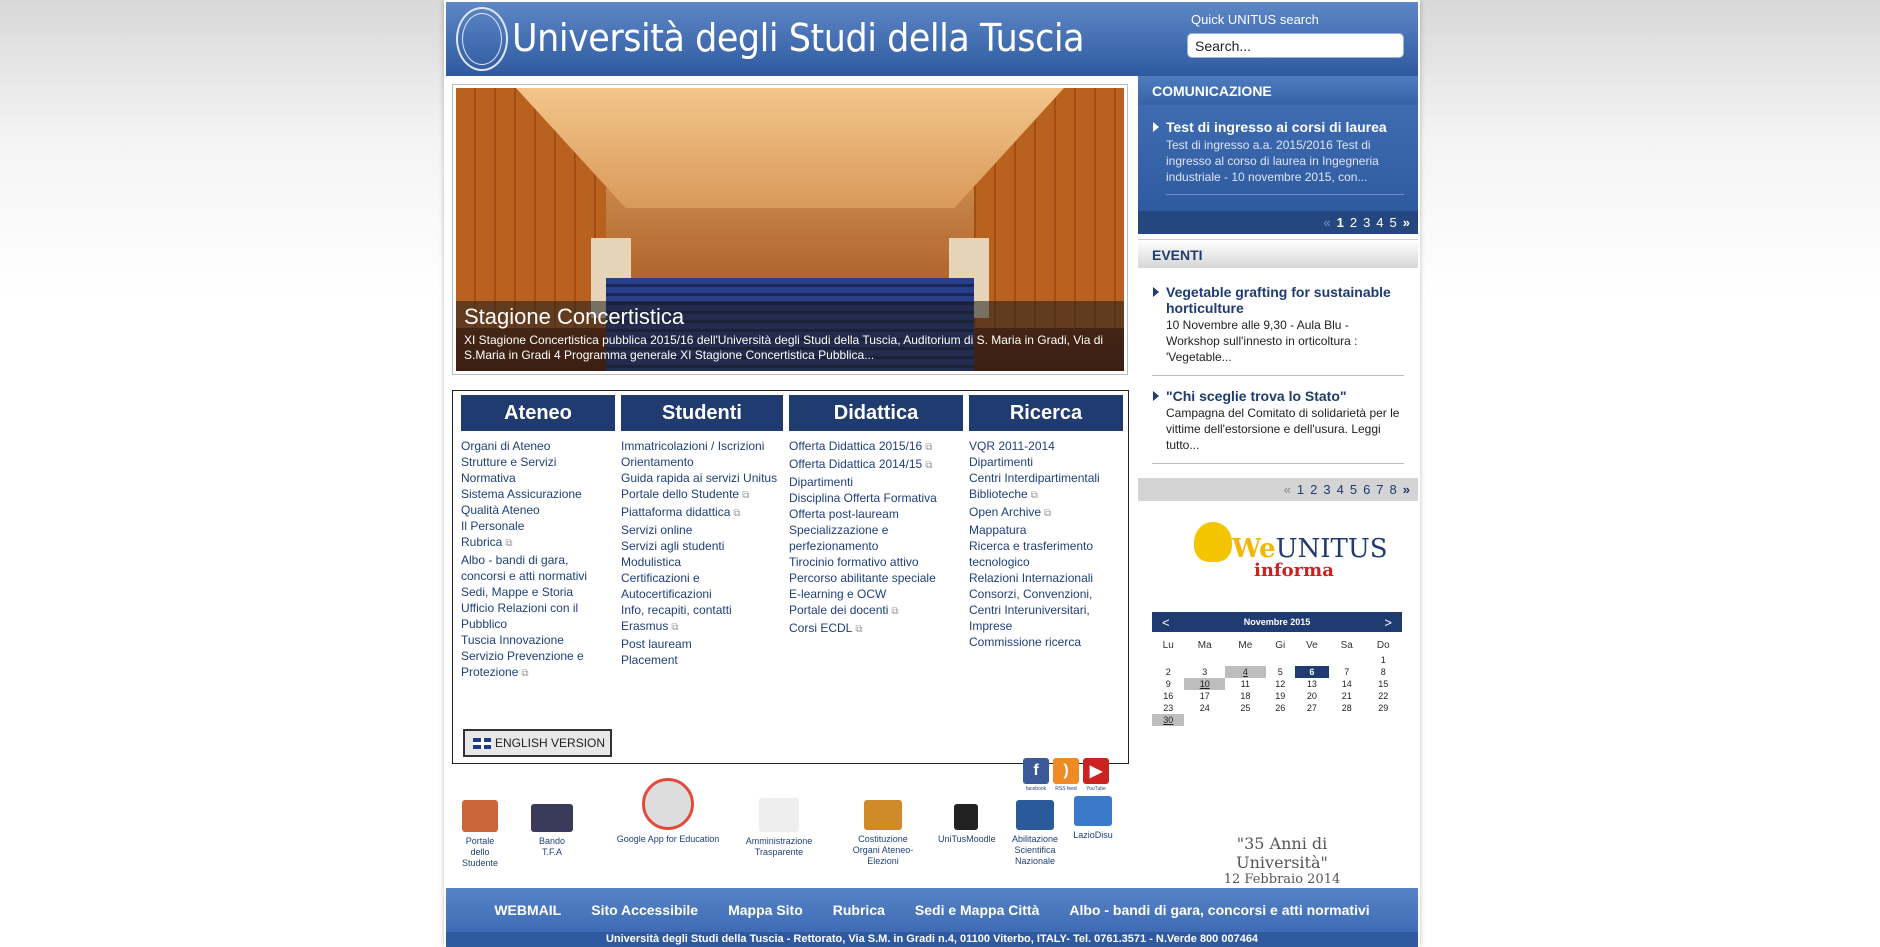  I want to click on calendar-day: 15, so click(1383, 684).